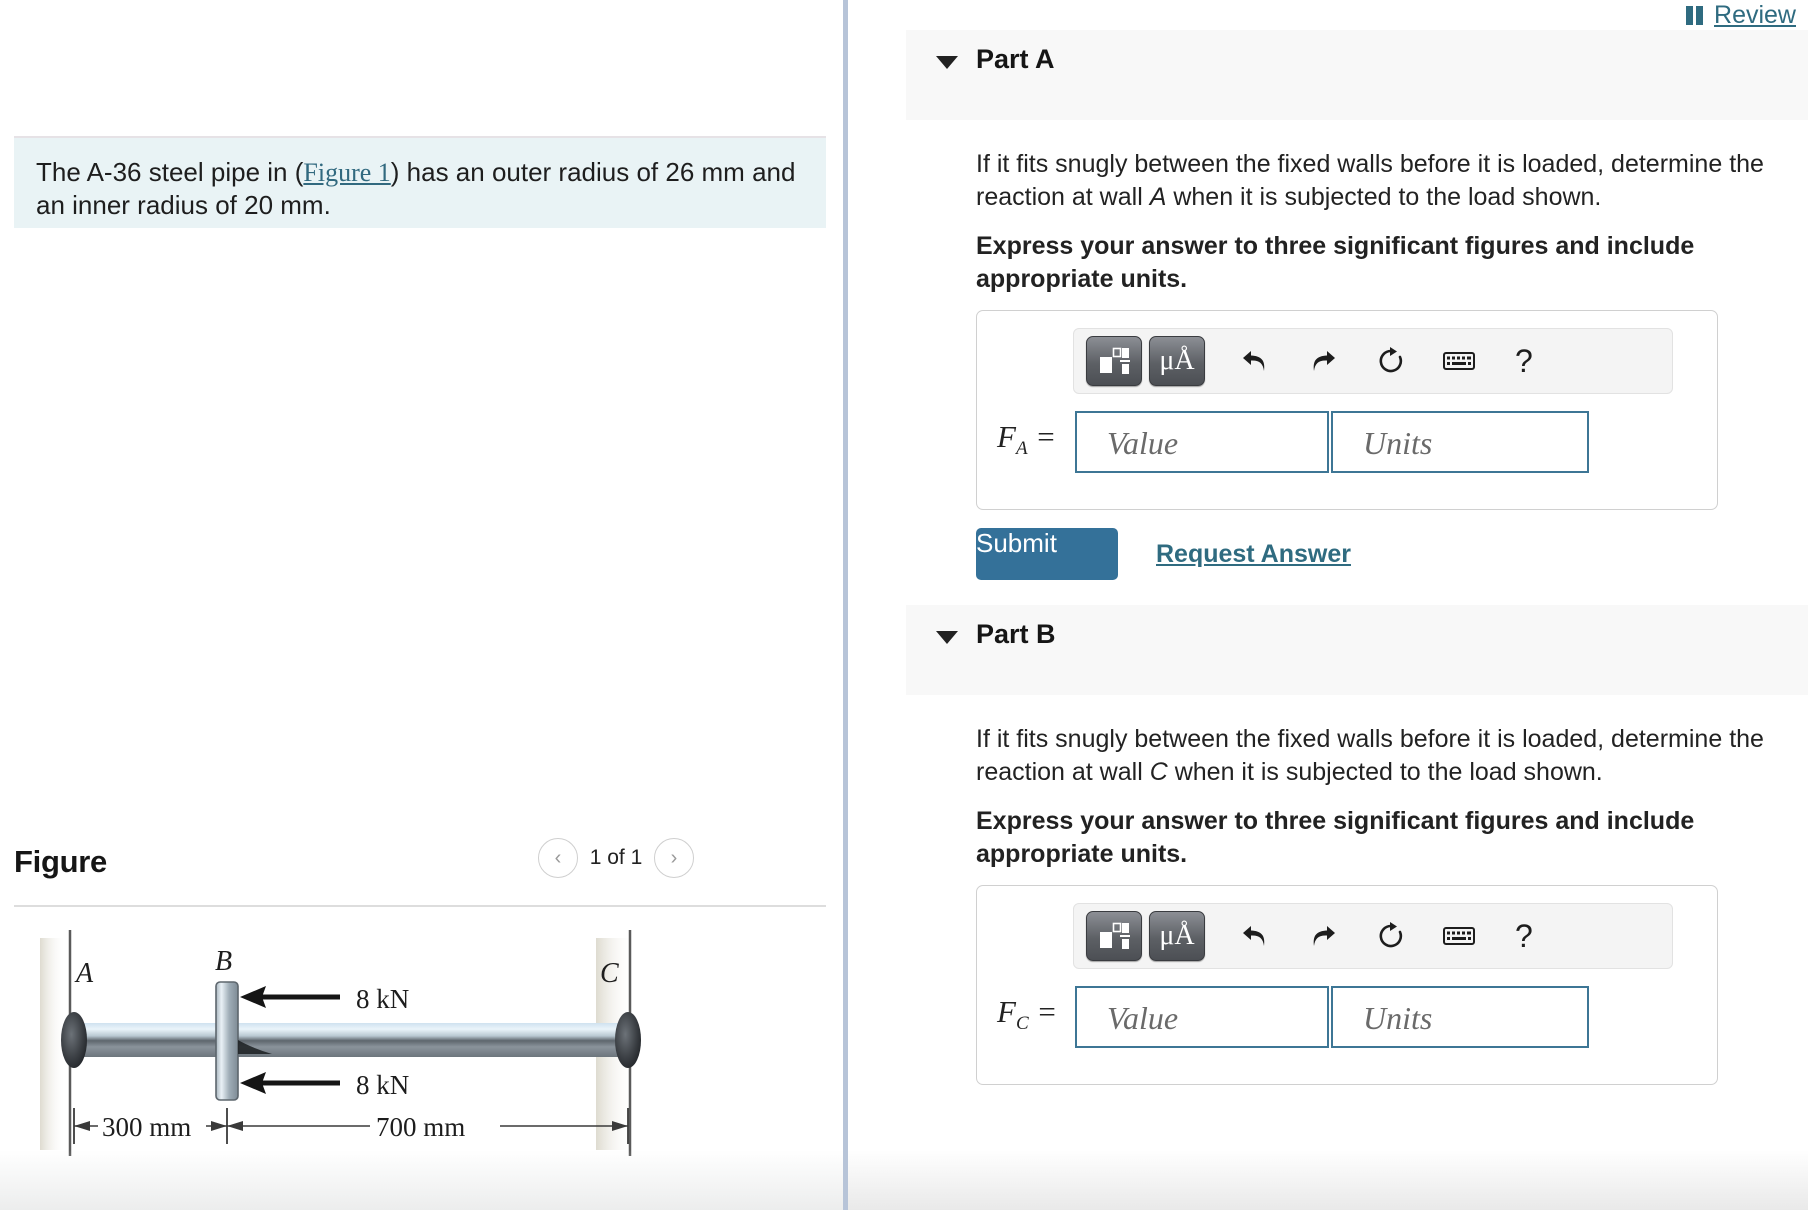 The image size is (1808, 1210). I want to click on dim-arrow-left-a, so click(82, 1126).